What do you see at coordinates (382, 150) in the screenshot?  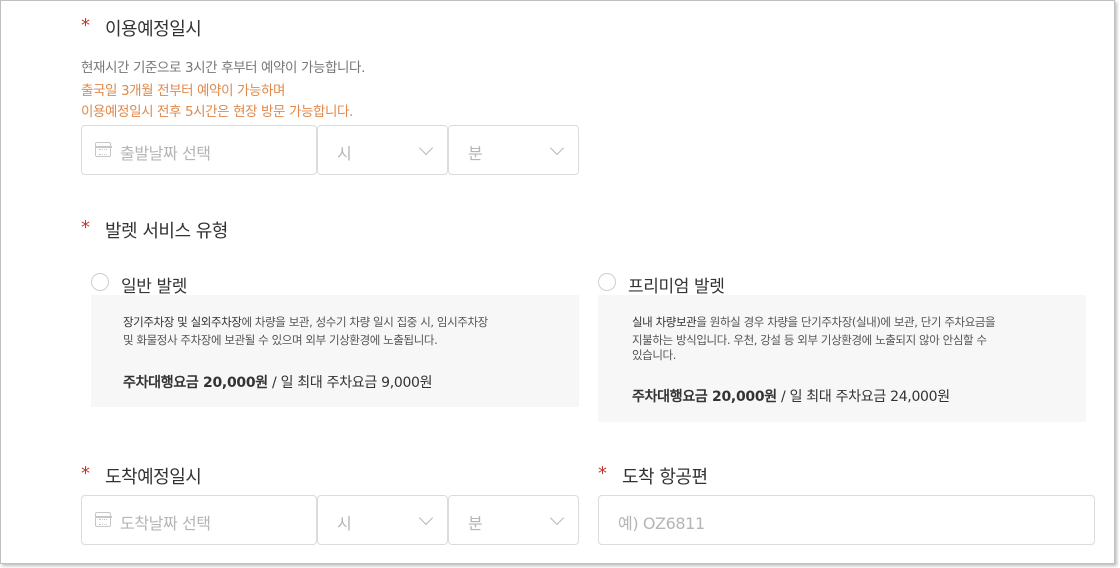 I see `departure-hour-select: 시` at bounding box center [382, 150].